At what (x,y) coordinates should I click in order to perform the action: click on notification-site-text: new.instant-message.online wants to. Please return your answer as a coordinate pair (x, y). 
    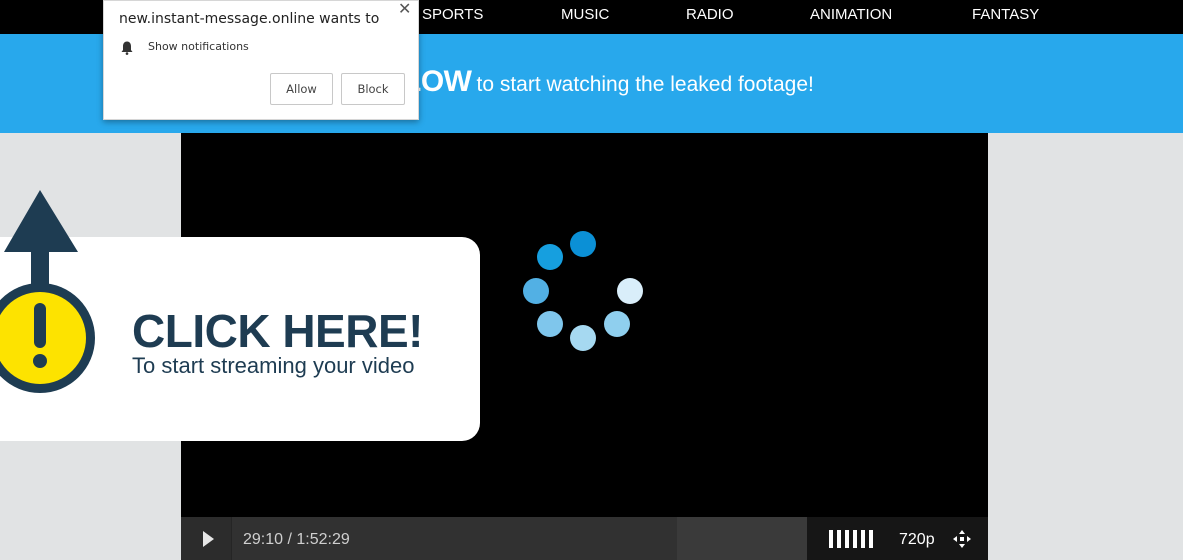
    Looking at the image, I should click on (249, 19).